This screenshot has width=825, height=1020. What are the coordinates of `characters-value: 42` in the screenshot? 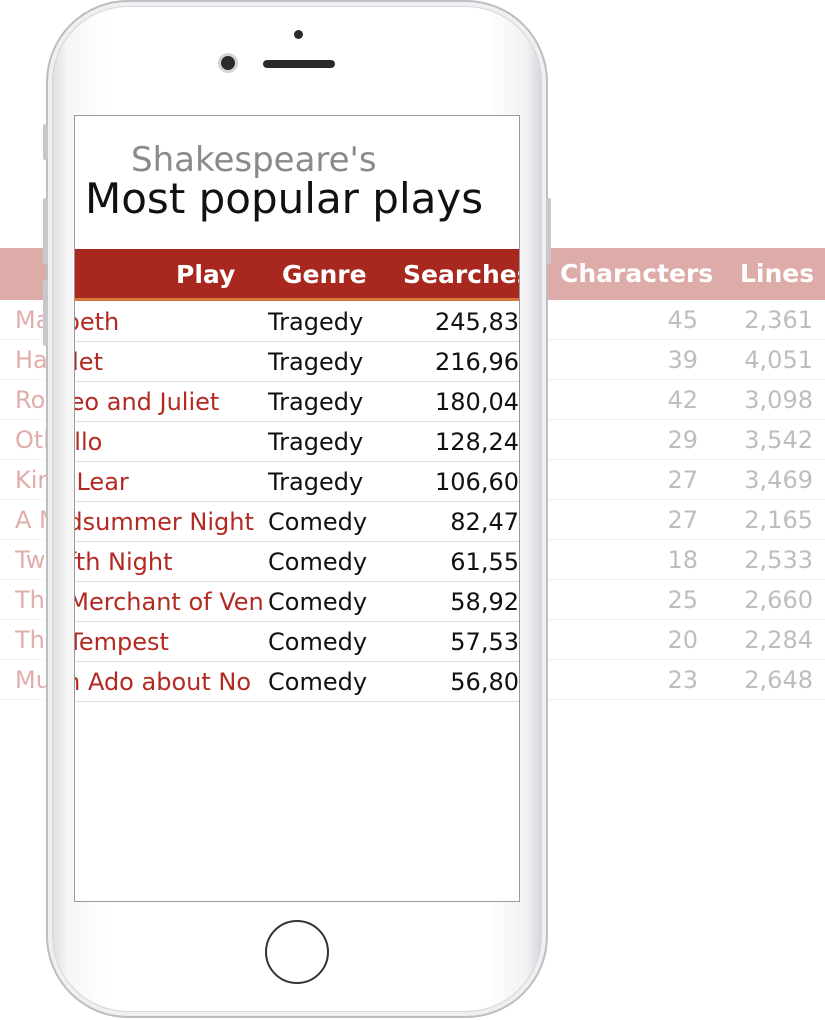 It's located at (682, 400).